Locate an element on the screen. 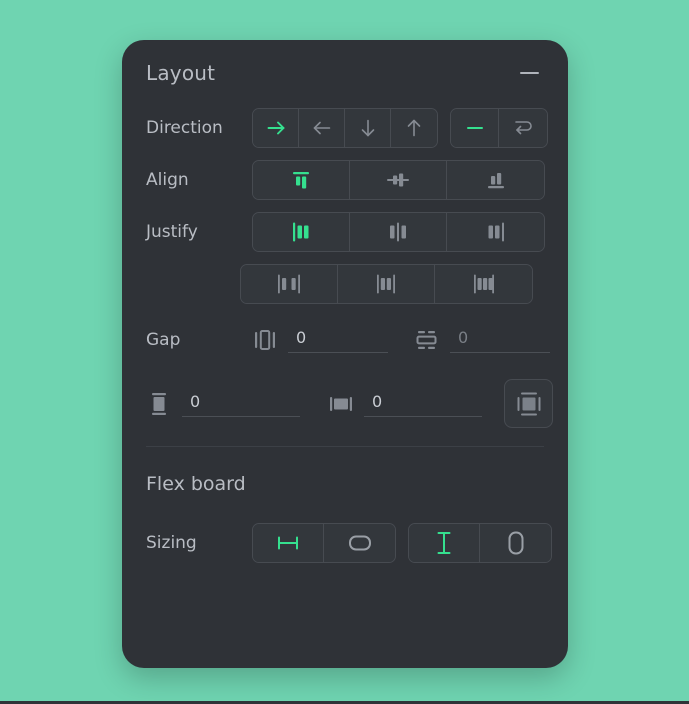  width-fixed-icon is located at coordinates (288, 543).